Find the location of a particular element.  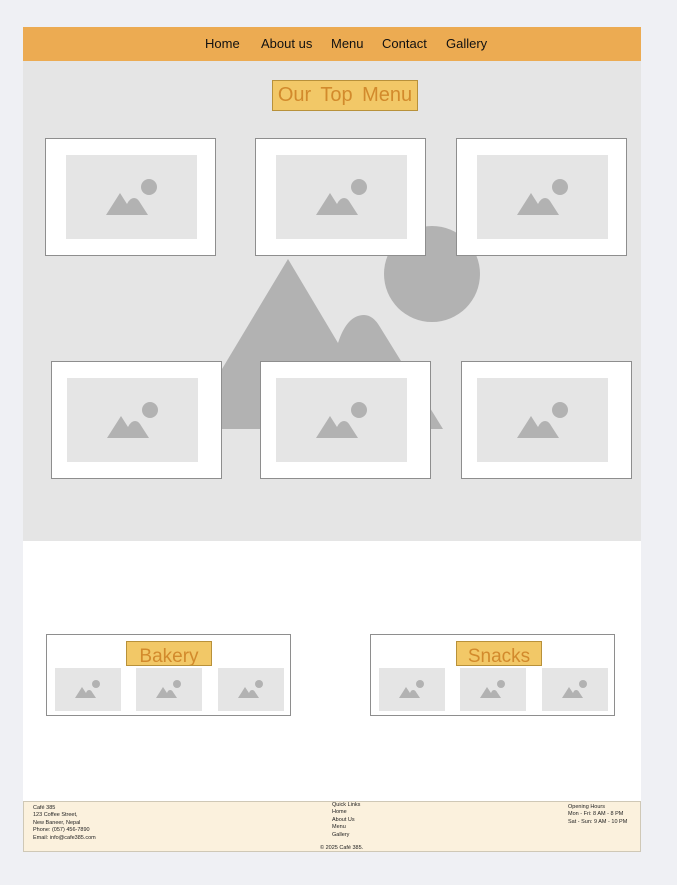

copyright-text: © 2025 Café 385. is located at coordinates (342, 848).